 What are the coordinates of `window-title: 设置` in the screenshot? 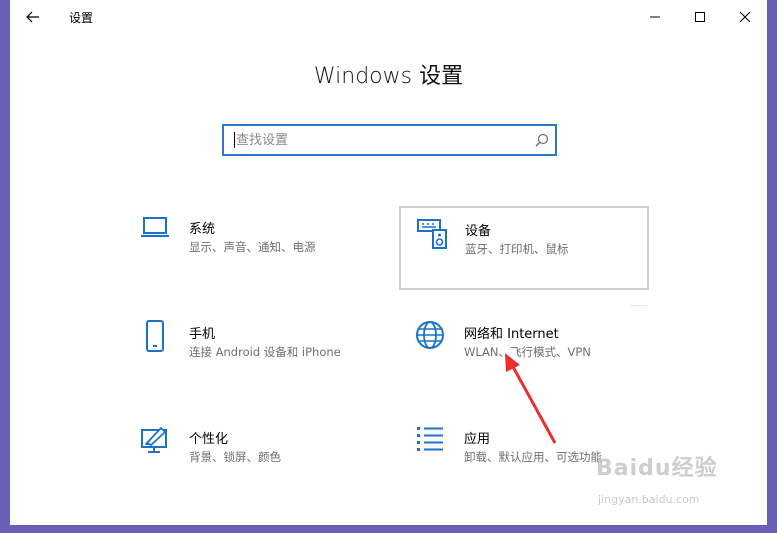 It's located at (81, 18).